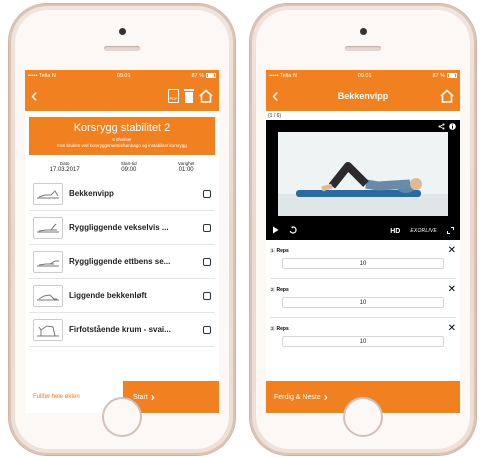 The image size is (485, 457). Describe the element at coordinates (140, 397) in the screenshot. I see `start-label: Start` at that location.